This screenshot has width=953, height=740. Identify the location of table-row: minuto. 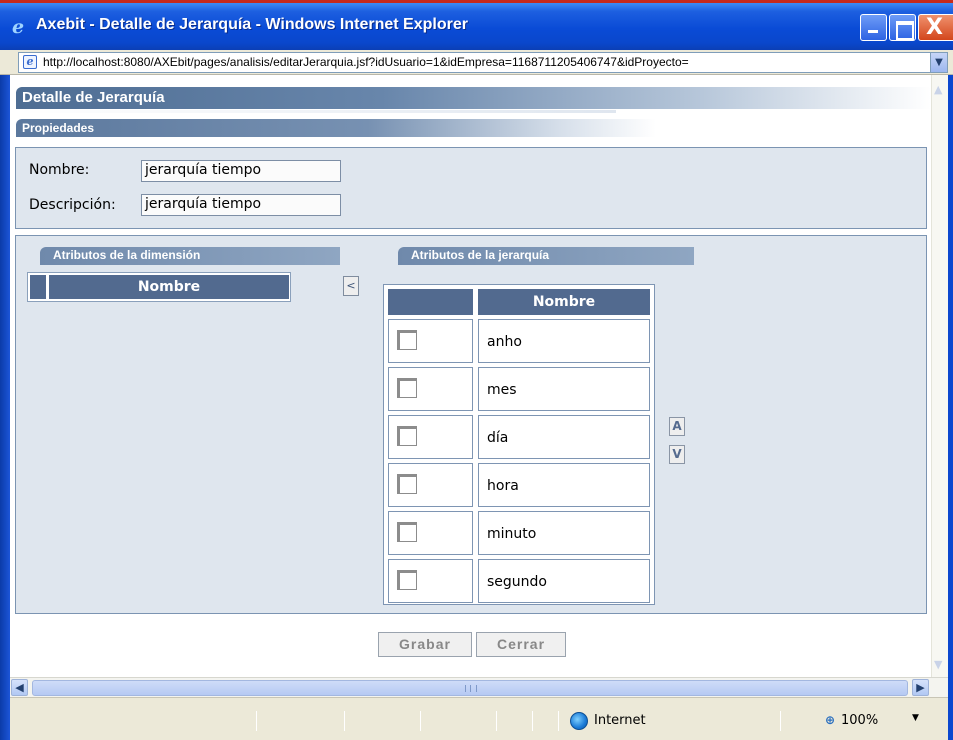
(520, 533).